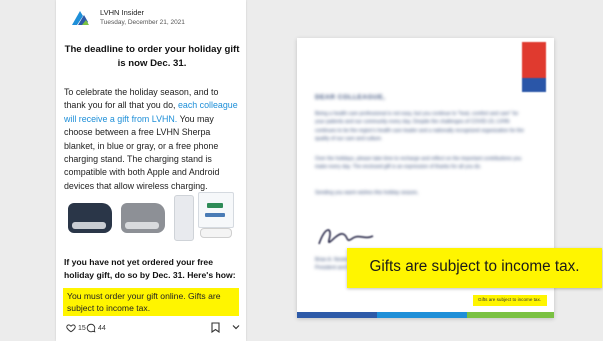 The height and width of the screenshot is (341, 603). I want to click on income-tax-callout: Gifts are subject to income tax., so click(474, 268).